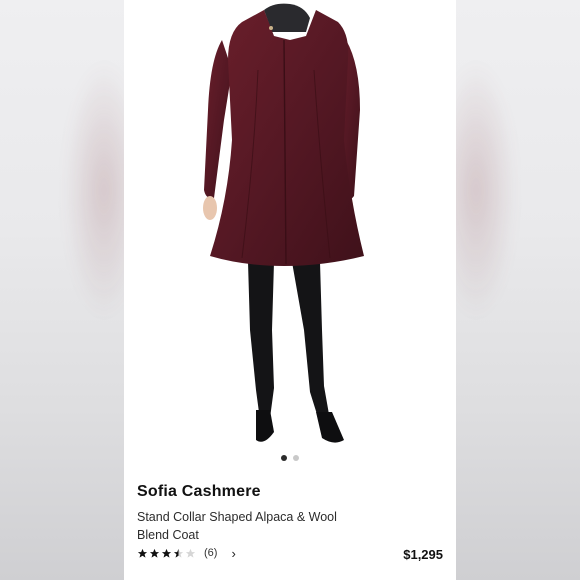  Describe the element at coordinates (423, 554) in the screenshot. I see `price: $1,295` at that location.